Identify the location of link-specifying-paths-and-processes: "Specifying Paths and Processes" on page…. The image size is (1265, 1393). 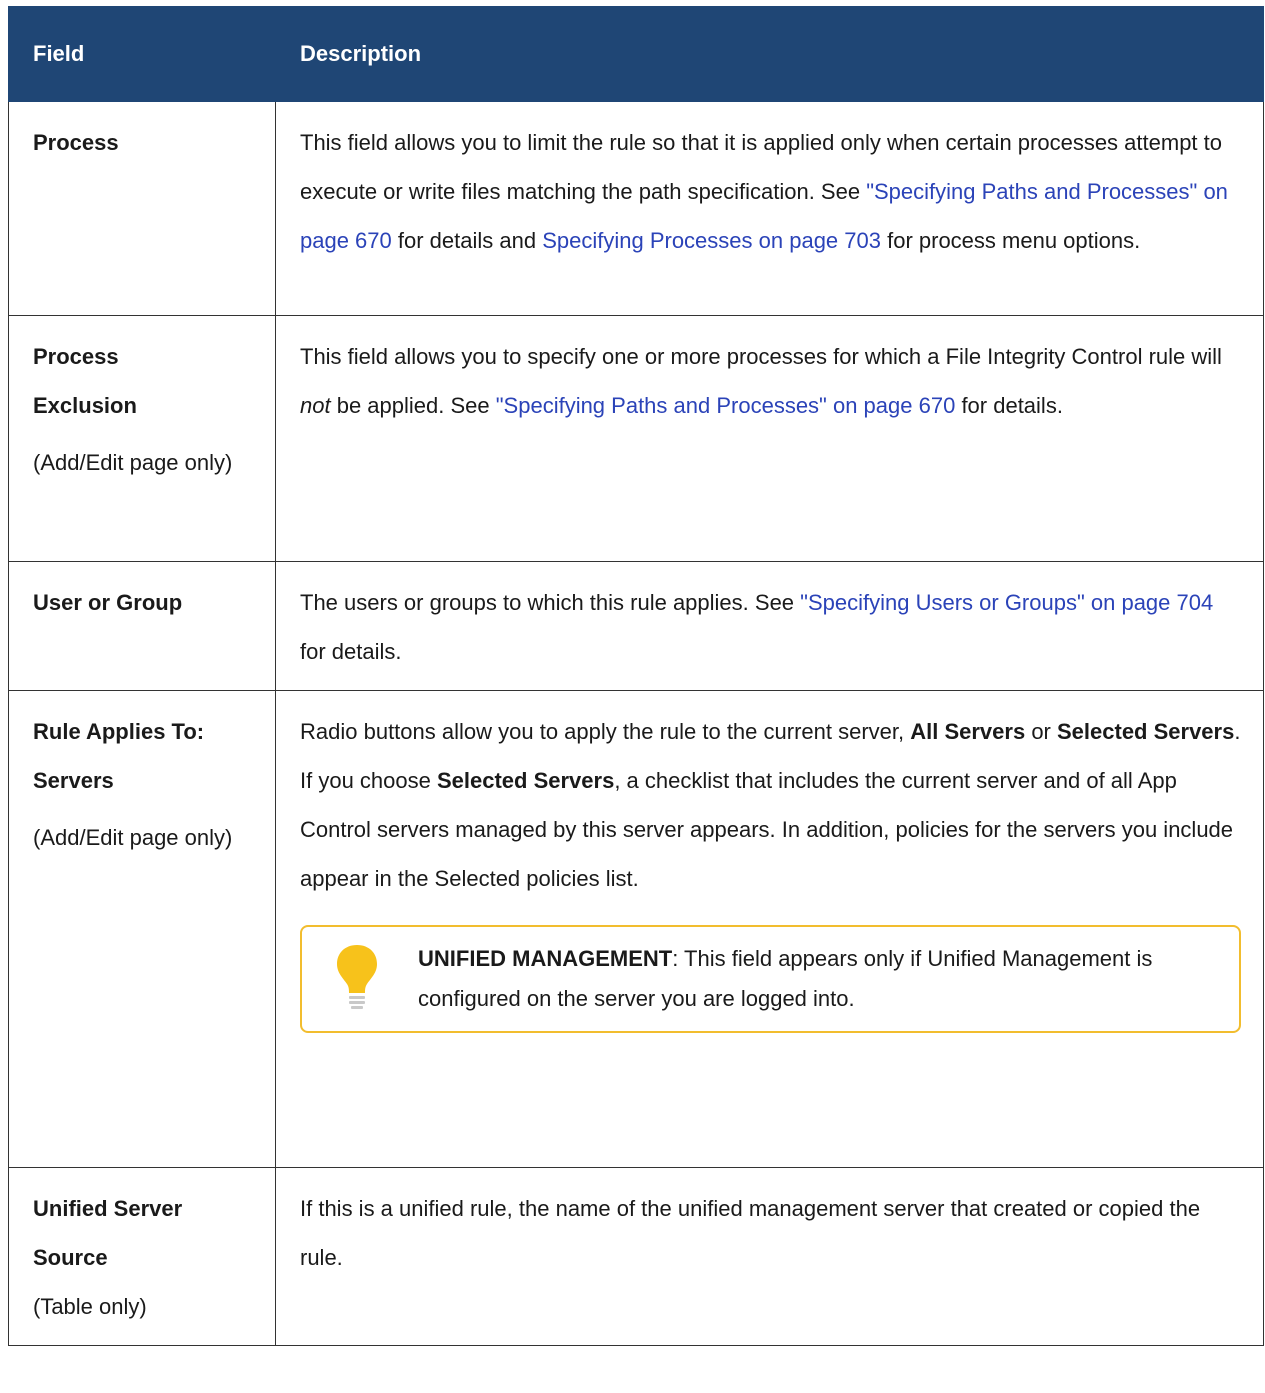
(726, 405).